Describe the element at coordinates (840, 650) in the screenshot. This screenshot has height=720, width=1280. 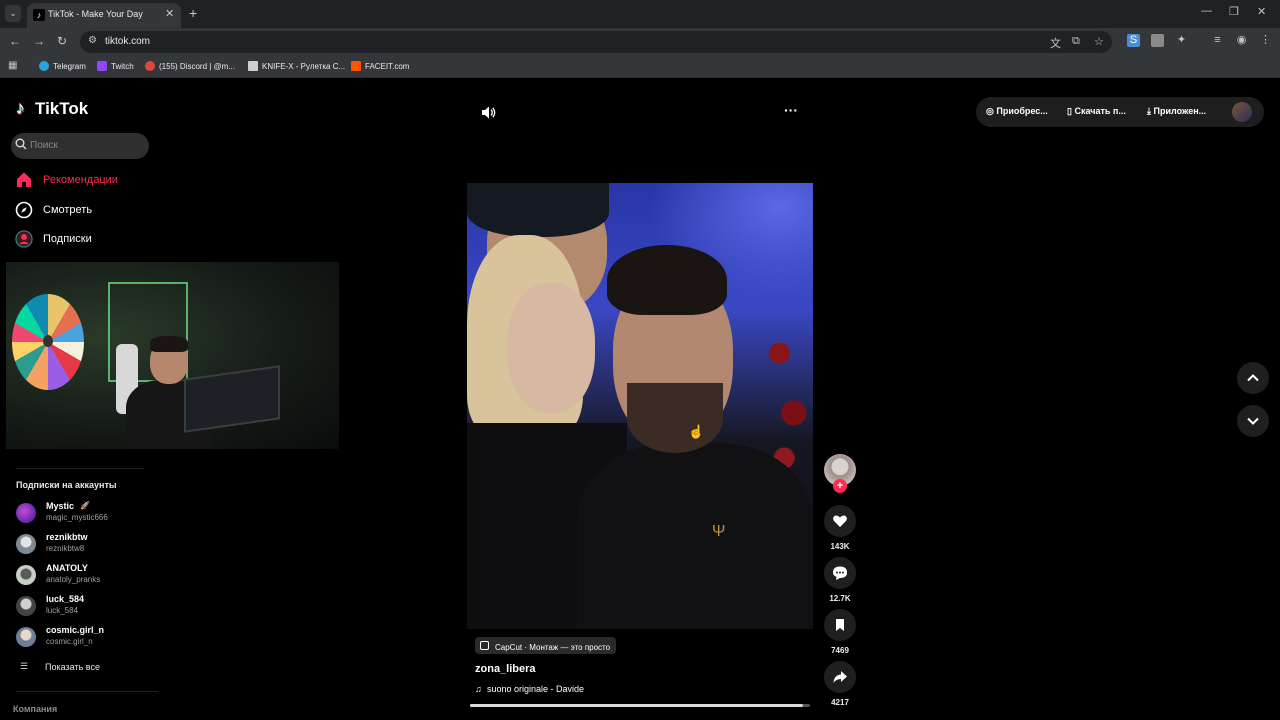
I see `saves-count: 7469` at that location.